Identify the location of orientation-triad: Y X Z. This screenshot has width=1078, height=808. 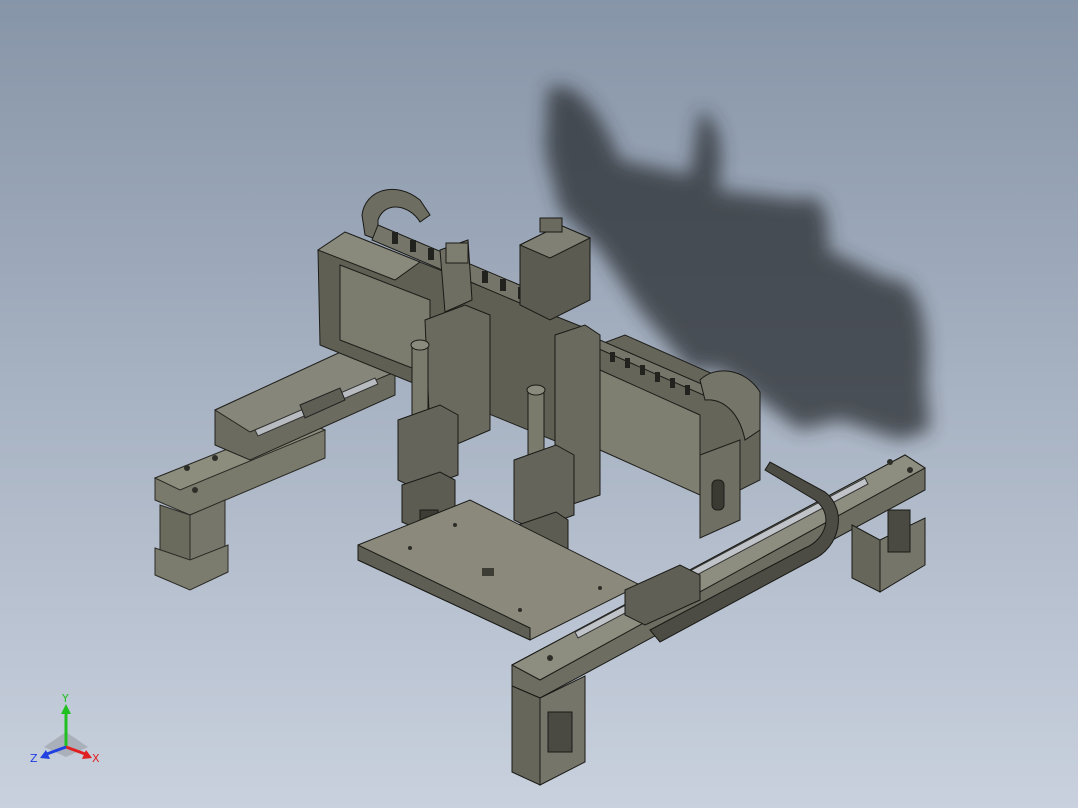
(65, 728).